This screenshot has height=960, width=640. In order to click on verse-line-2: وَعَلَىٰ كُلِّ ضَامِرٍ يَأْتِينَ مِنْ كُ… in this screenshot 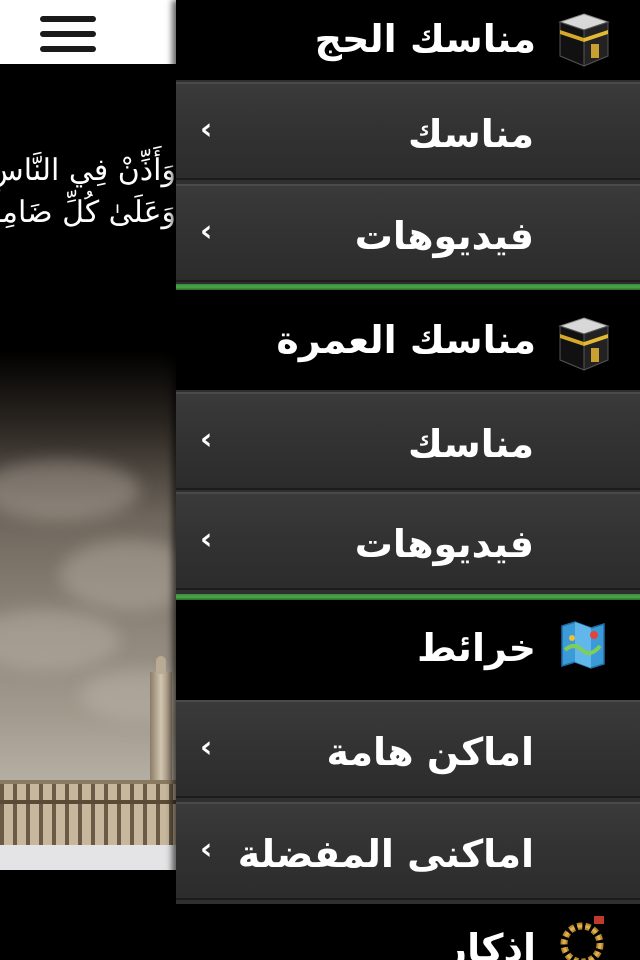, I will do `click(88, 212)`.